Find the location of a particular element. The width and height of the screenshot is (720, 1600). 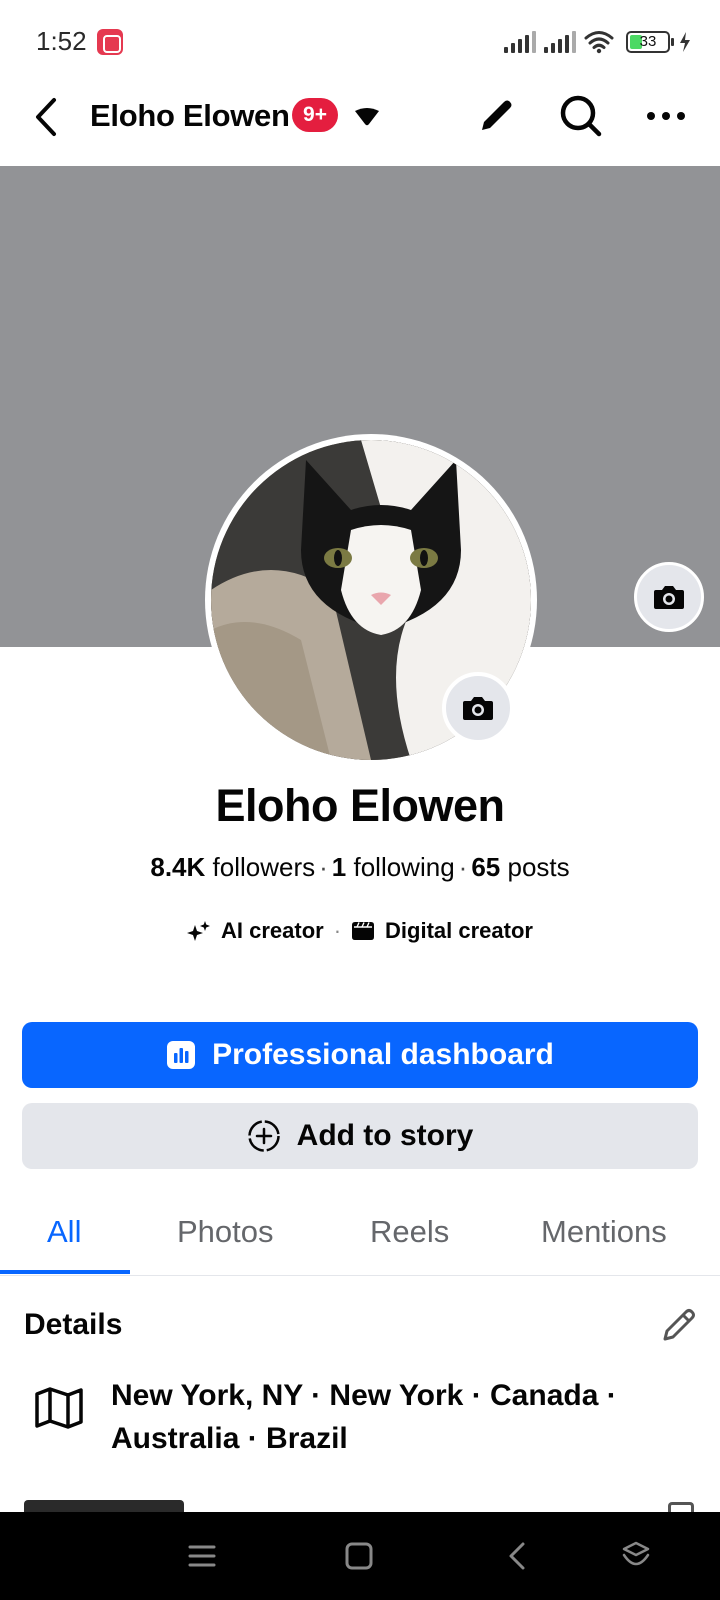

posts-link: 65 posts is located at coordinates (520, 867).